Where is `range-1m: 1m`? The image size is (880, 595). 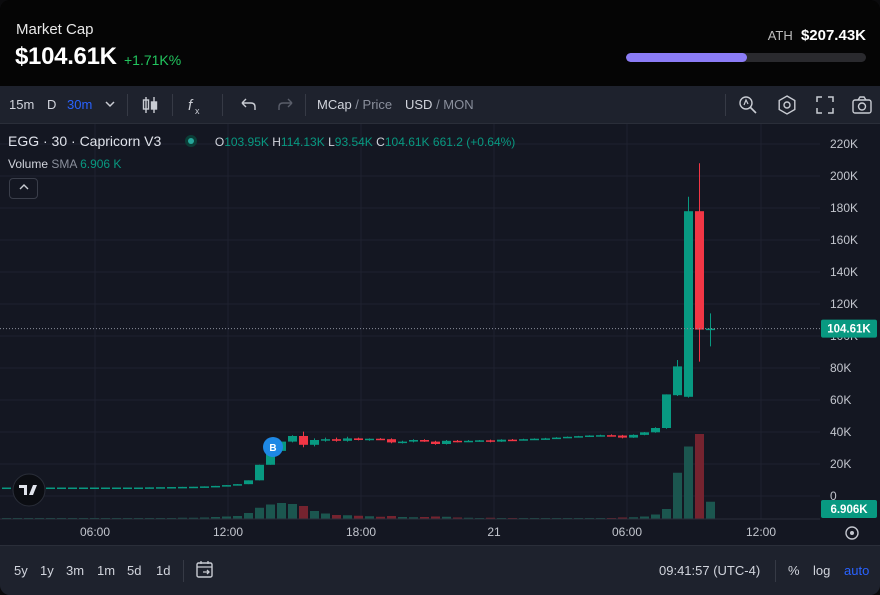 range-1m: 1m is located at coordinates (106, 570).